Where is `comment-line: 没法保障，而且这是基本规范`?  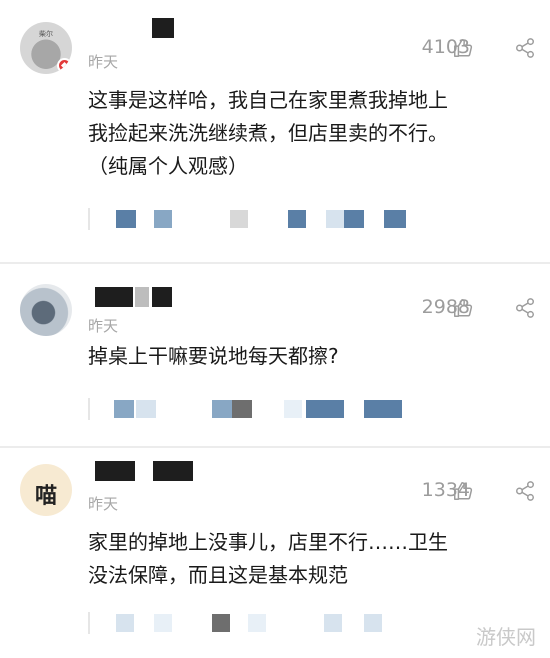 comment-line: 没法保障，而且这是基本规范 is located at coordinates (218, 575).